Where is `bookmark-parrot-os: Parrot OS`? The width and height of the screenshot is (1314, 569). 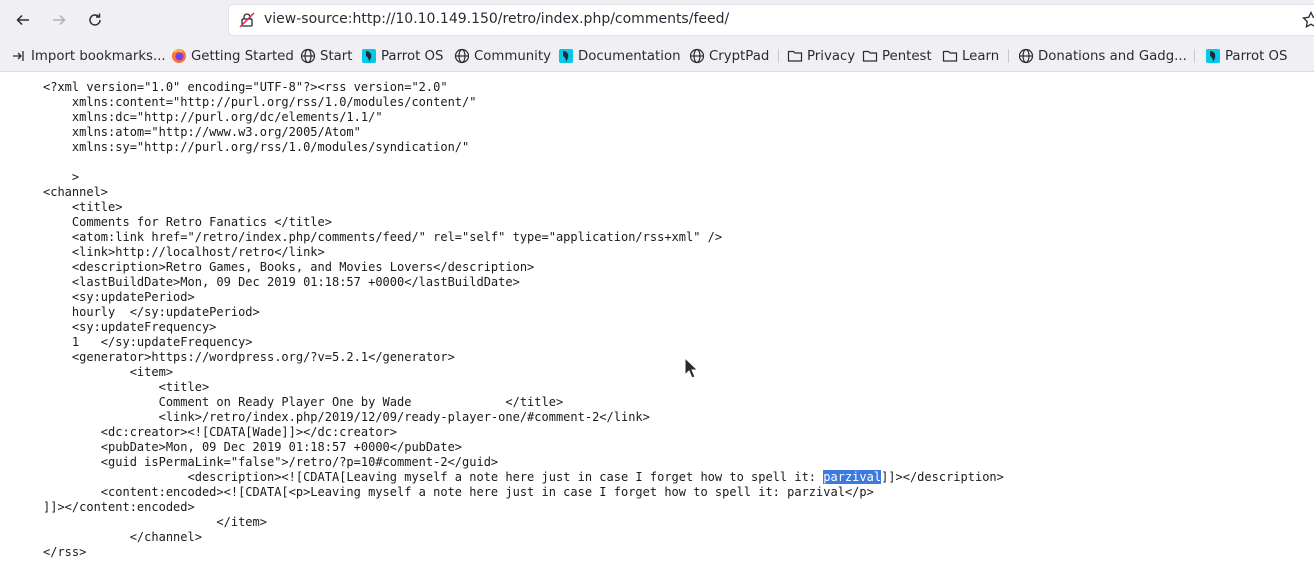
bookmark-parrot-os: Parrot OS is located at coordinates (402, 56).